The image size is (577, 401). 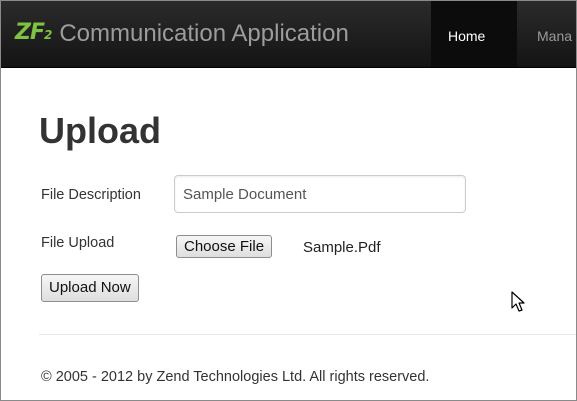 I want to click on chosen-file-name: Sample.Pdf, so click(x=342, y=247).